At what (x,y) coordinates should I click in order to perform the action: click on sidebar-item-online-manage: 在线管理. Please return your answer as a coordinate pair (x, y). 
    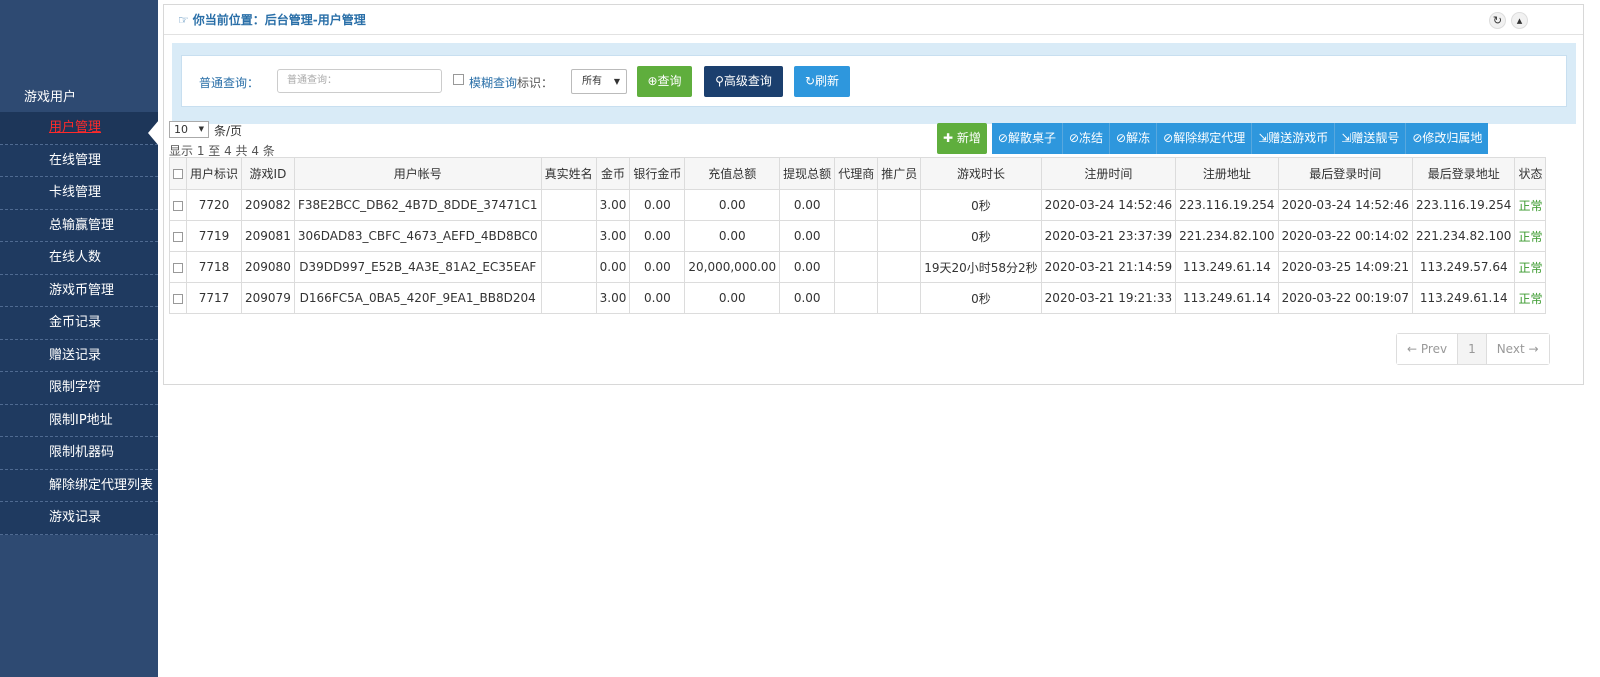
    Looking at the image, I should click on (79, 160).